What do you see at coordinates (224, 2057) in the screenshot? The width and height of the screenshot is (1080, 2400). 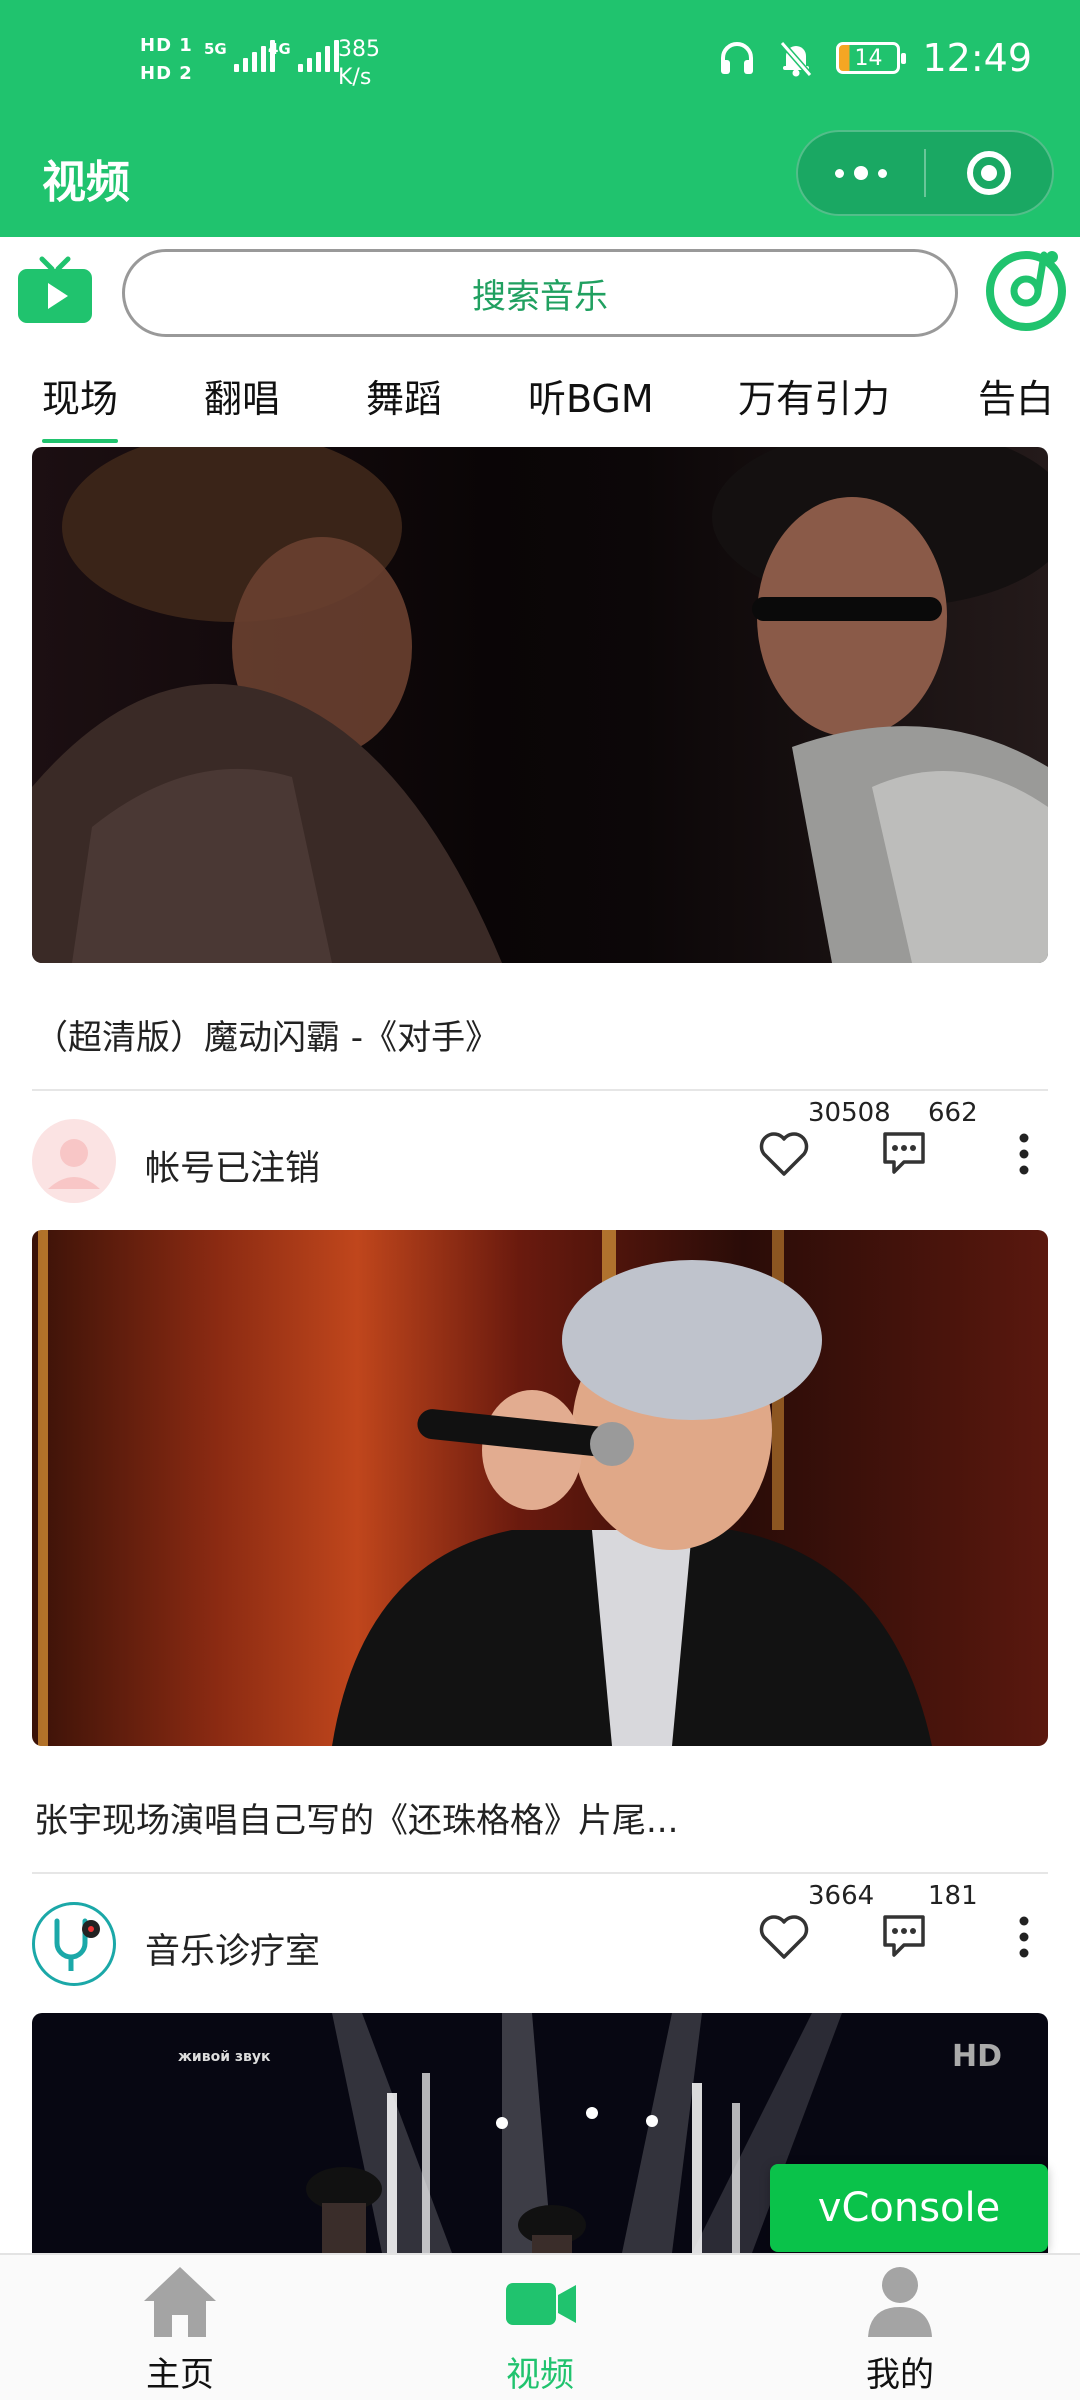 I see `channel-overlay-text: живой звук` at bounding box center [224, 2057].